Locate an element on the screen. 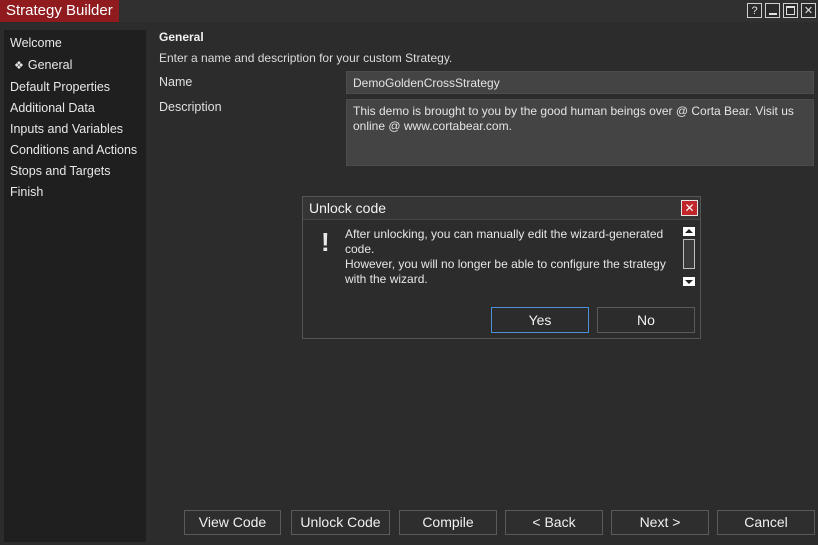 Image resolution: width=818 pixels, height=545 pixels. message-line: with the wizard. is located at coordinates (386, 279).